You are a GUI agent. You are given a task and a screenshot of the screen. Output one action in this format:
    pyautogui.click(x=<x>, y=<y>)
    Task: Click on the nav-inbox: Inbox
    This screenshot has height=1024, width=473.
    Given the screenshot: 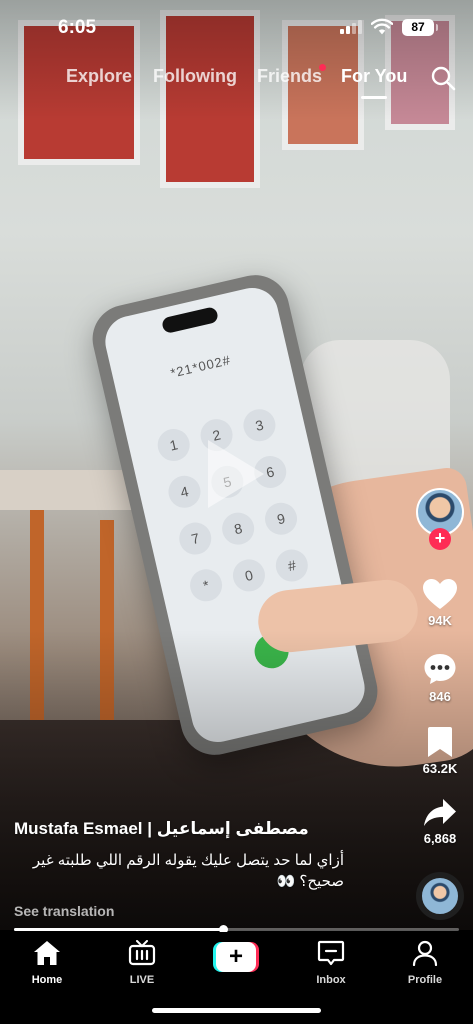 What is the action you would take?
    pyautogui.click(x=331, y=963)
    